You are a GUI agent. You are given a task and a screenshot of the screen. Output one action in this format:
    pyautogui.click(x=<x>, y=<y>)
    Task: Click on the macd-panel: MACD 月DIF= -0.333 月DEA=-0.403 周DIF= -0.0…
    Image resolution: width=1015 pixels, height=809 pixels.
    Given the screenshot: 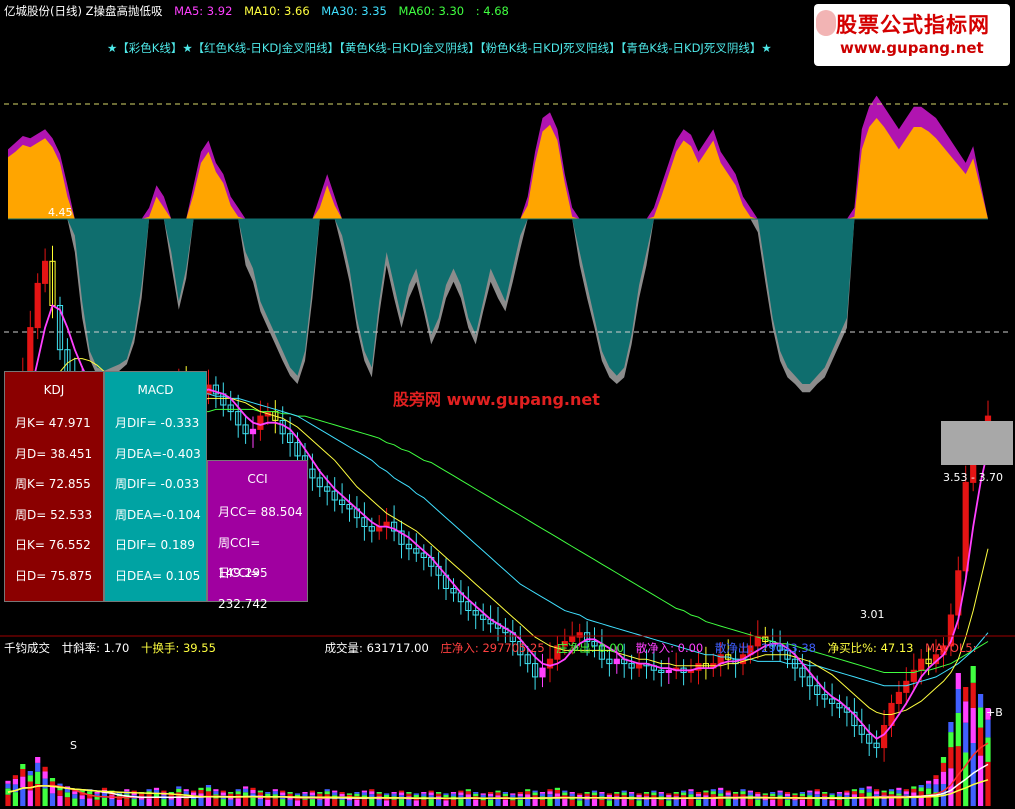 What is the action you would take?
    pyautogui.click(x=155, y=486)
    